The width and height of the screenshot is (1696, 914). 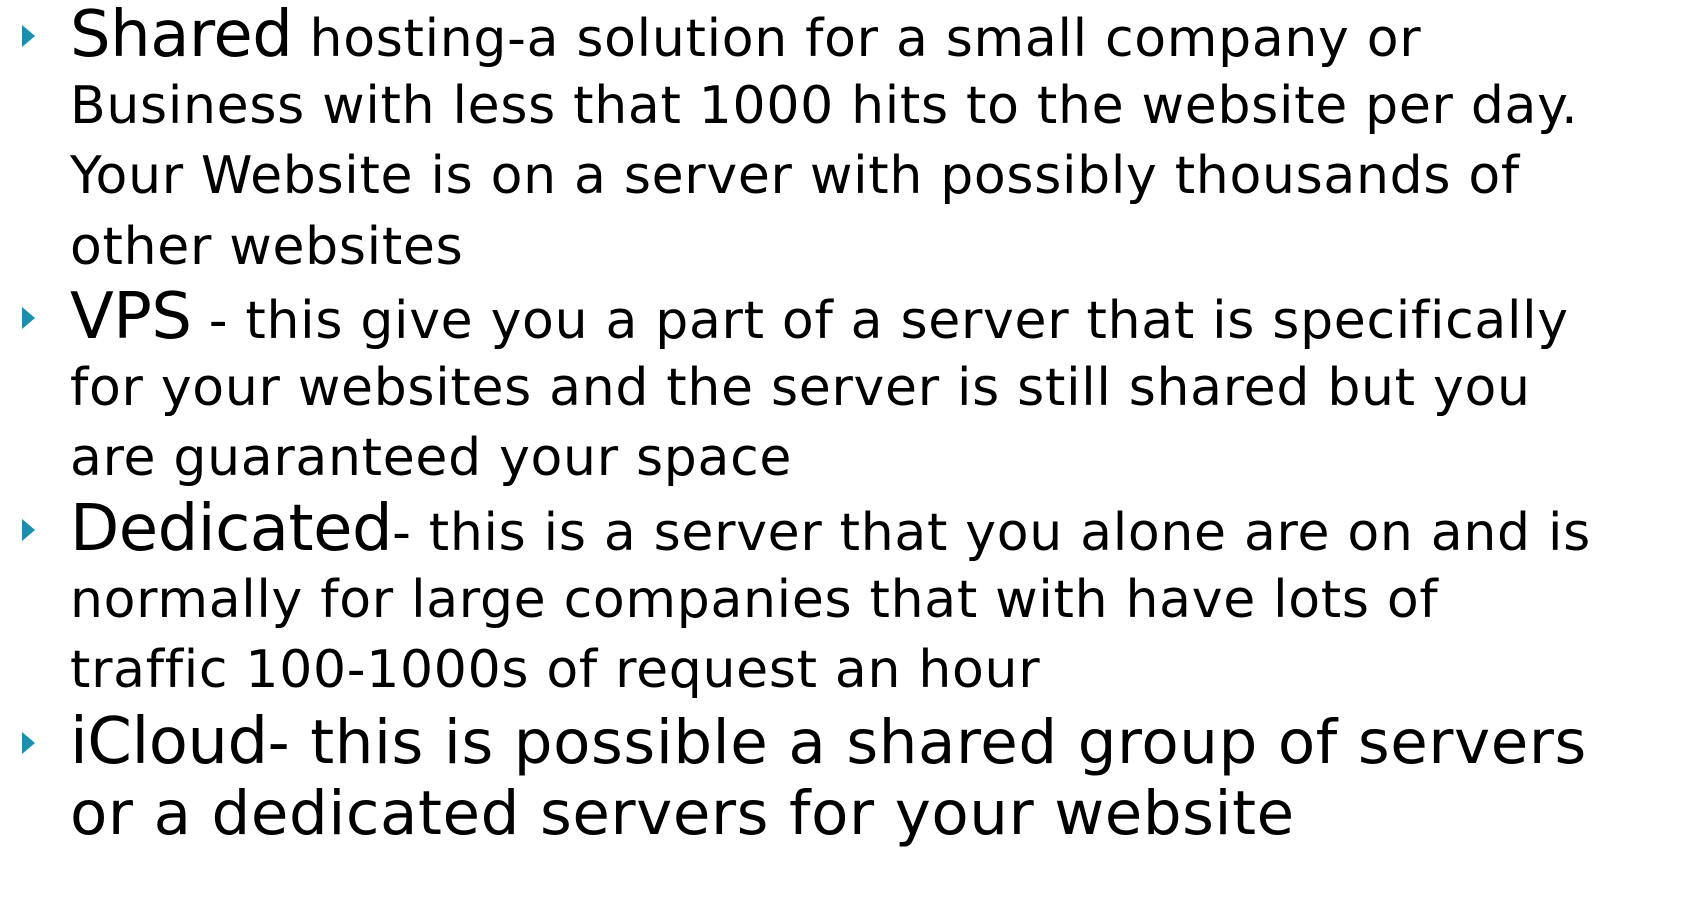 What do you see at coordinates (682, 813) in the screenshot?
I see `bullet-line: or a dedicated servers for your website` at bounding box center [682, 813].